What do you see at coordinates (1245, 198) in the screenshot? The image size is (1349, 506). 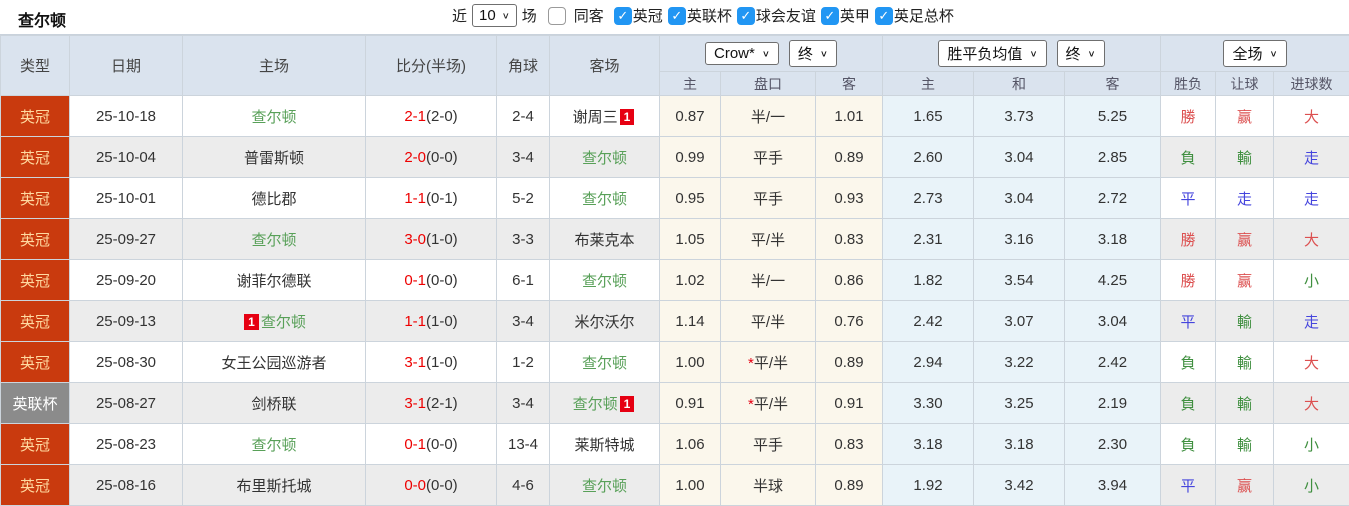 I see `handicap-result-cell: 走` at bounding box center [1245, 198].